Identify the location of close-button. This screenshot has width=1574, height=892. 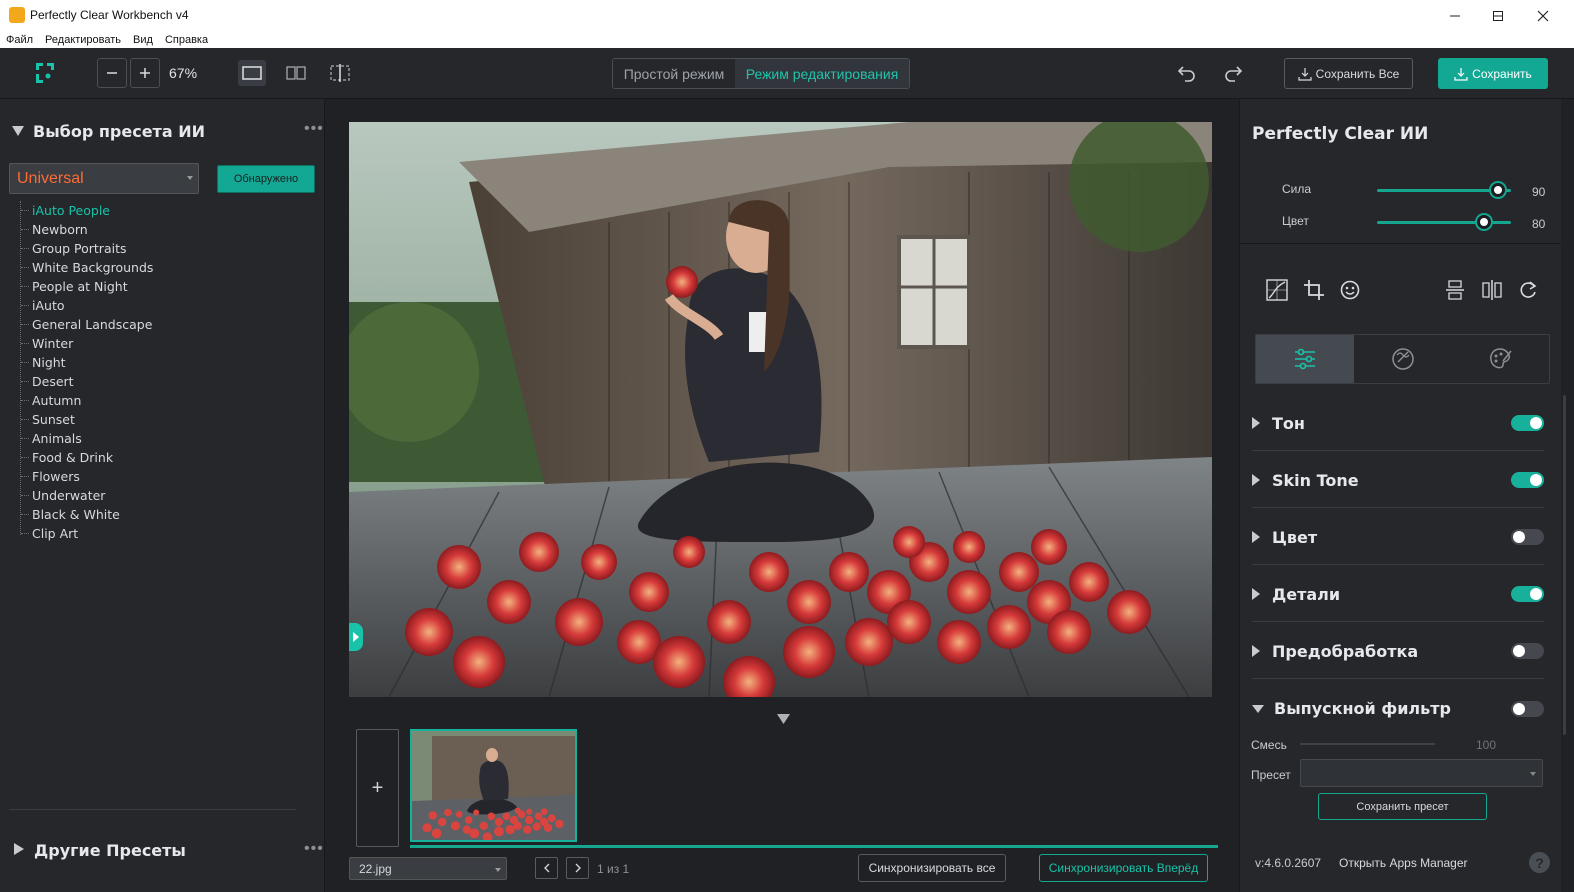
(1543, 15).